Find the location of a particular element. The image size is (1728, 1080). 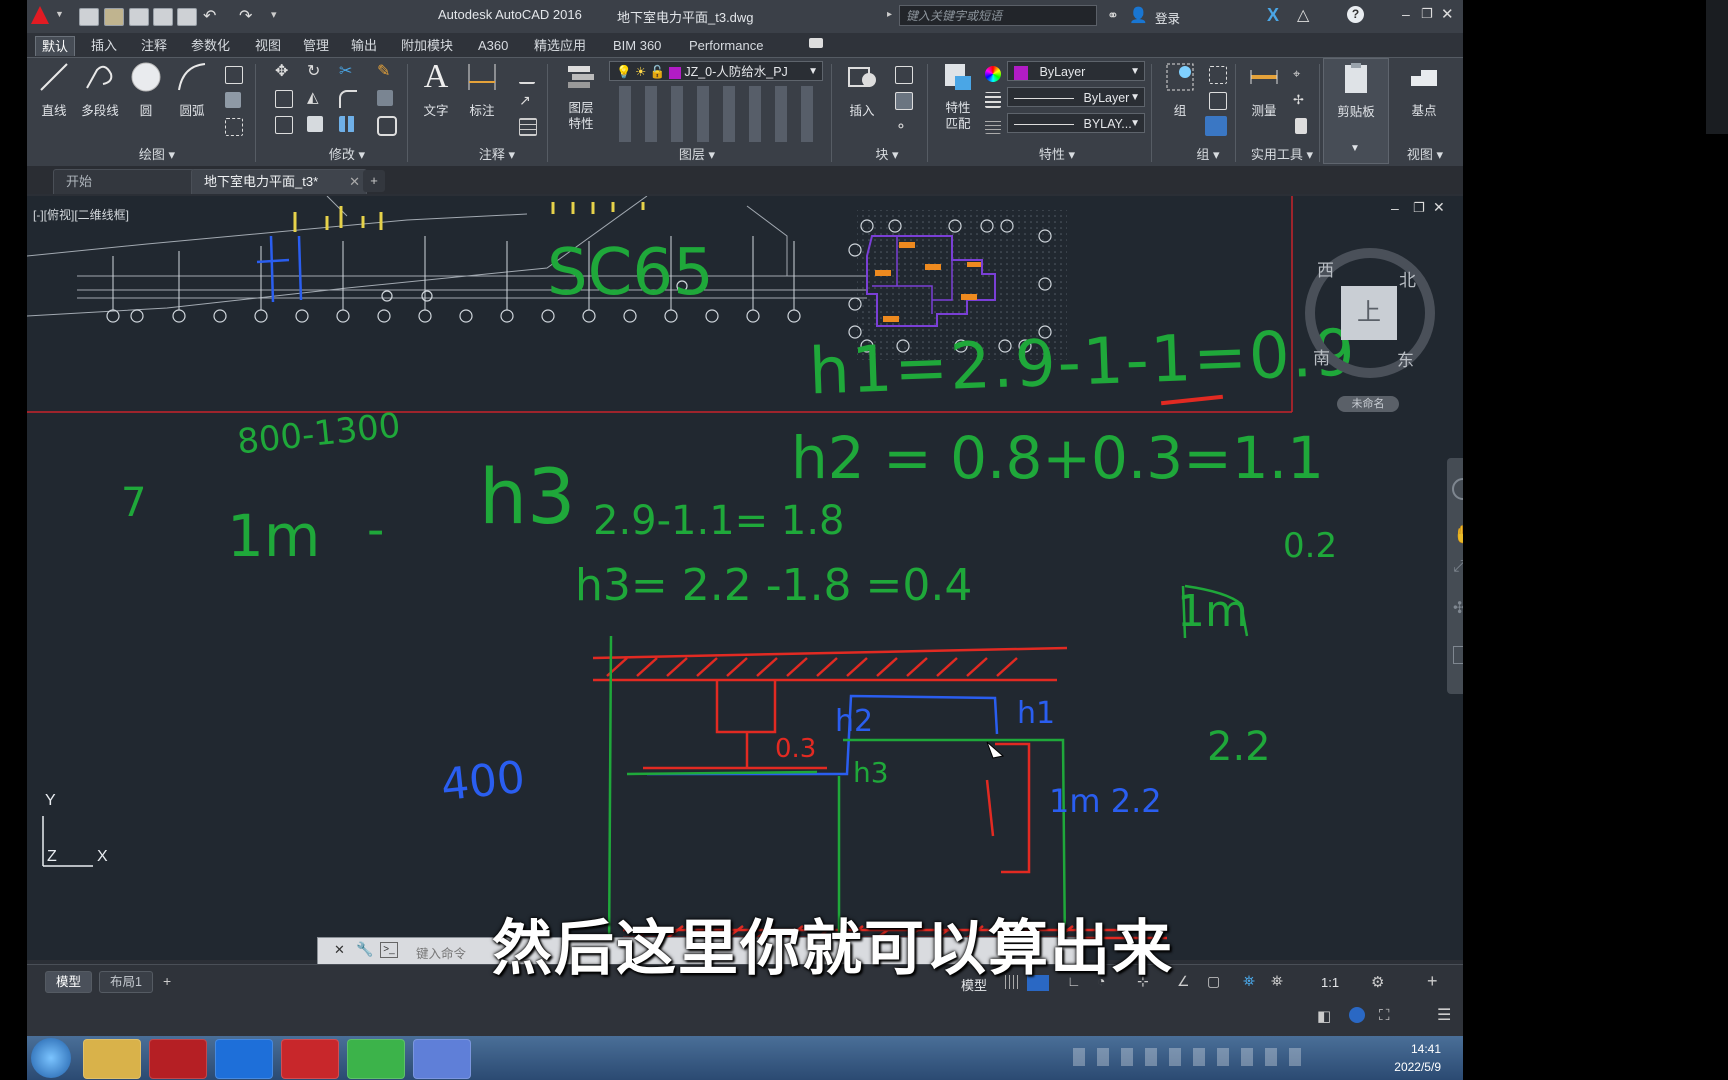

layer-dropdown: 💡 ☀ 🔓 JZ_0-人防给水_PJ ▼ is located at coordinates (716, 71).